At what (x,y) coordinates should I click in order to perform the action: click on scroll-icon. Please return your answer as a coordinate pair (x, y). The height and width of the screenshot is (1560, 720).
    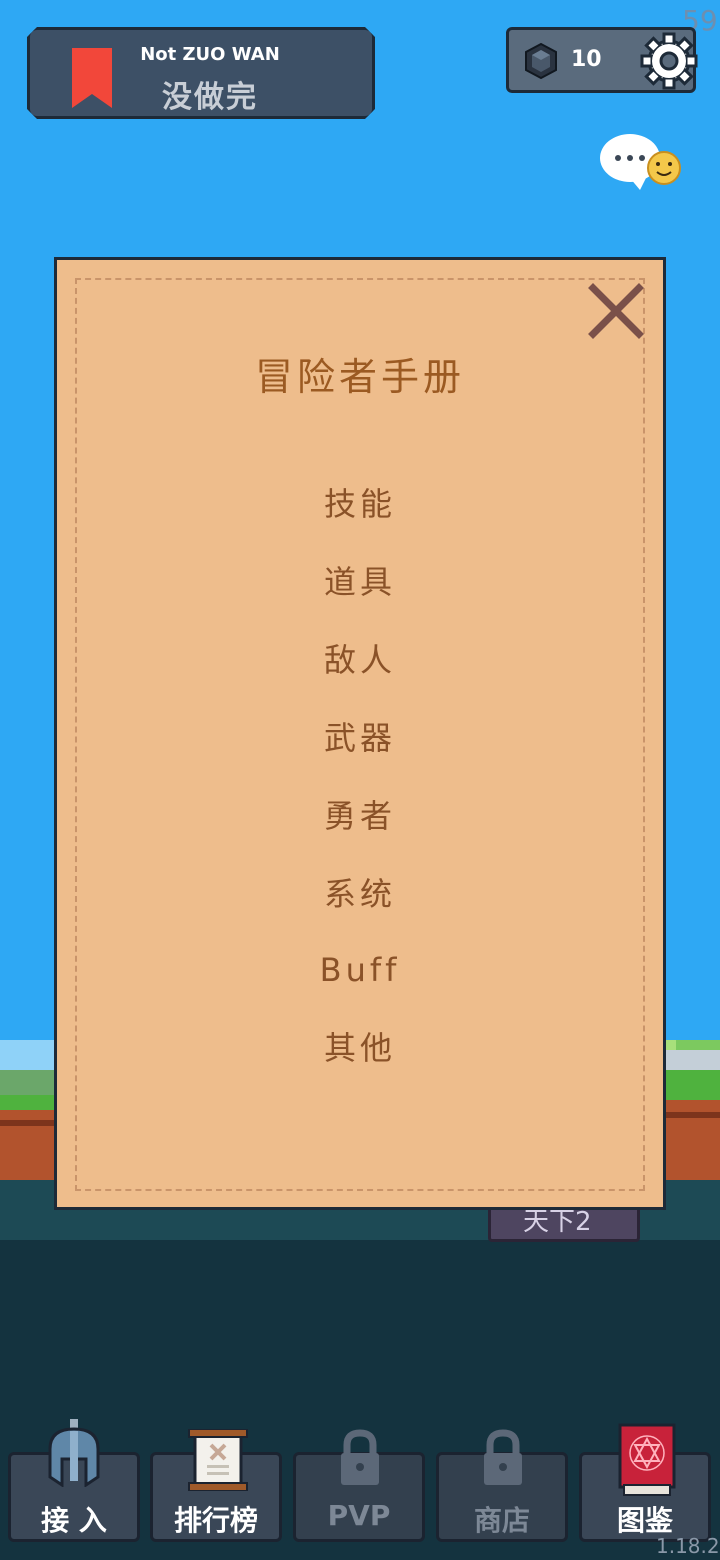
    Looking at the image, I should click on (218, 1460).